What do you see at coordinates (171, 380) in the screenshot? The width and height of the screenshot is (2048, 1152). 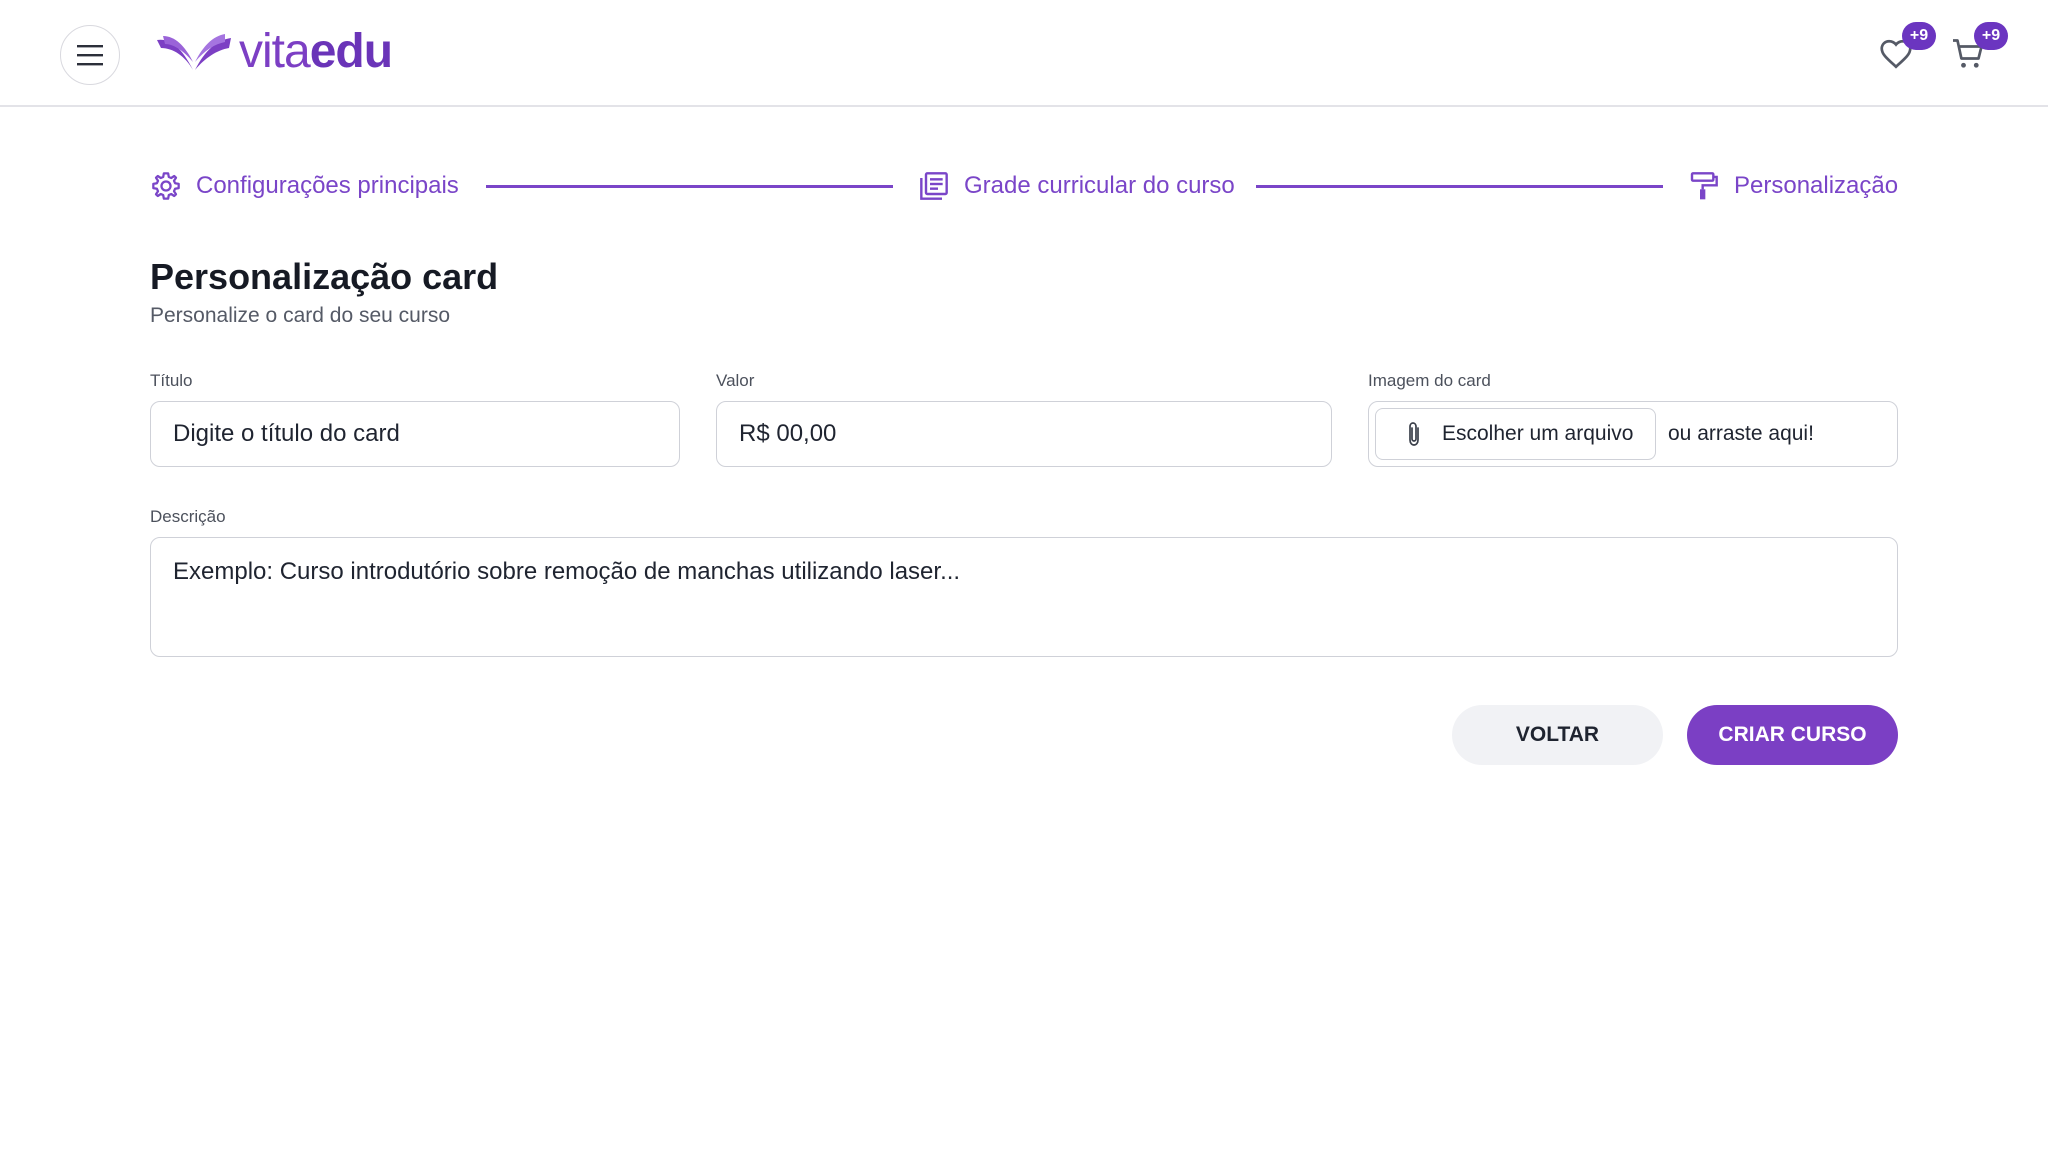 I see `title-label: Título` at bounding box center [171, 380].